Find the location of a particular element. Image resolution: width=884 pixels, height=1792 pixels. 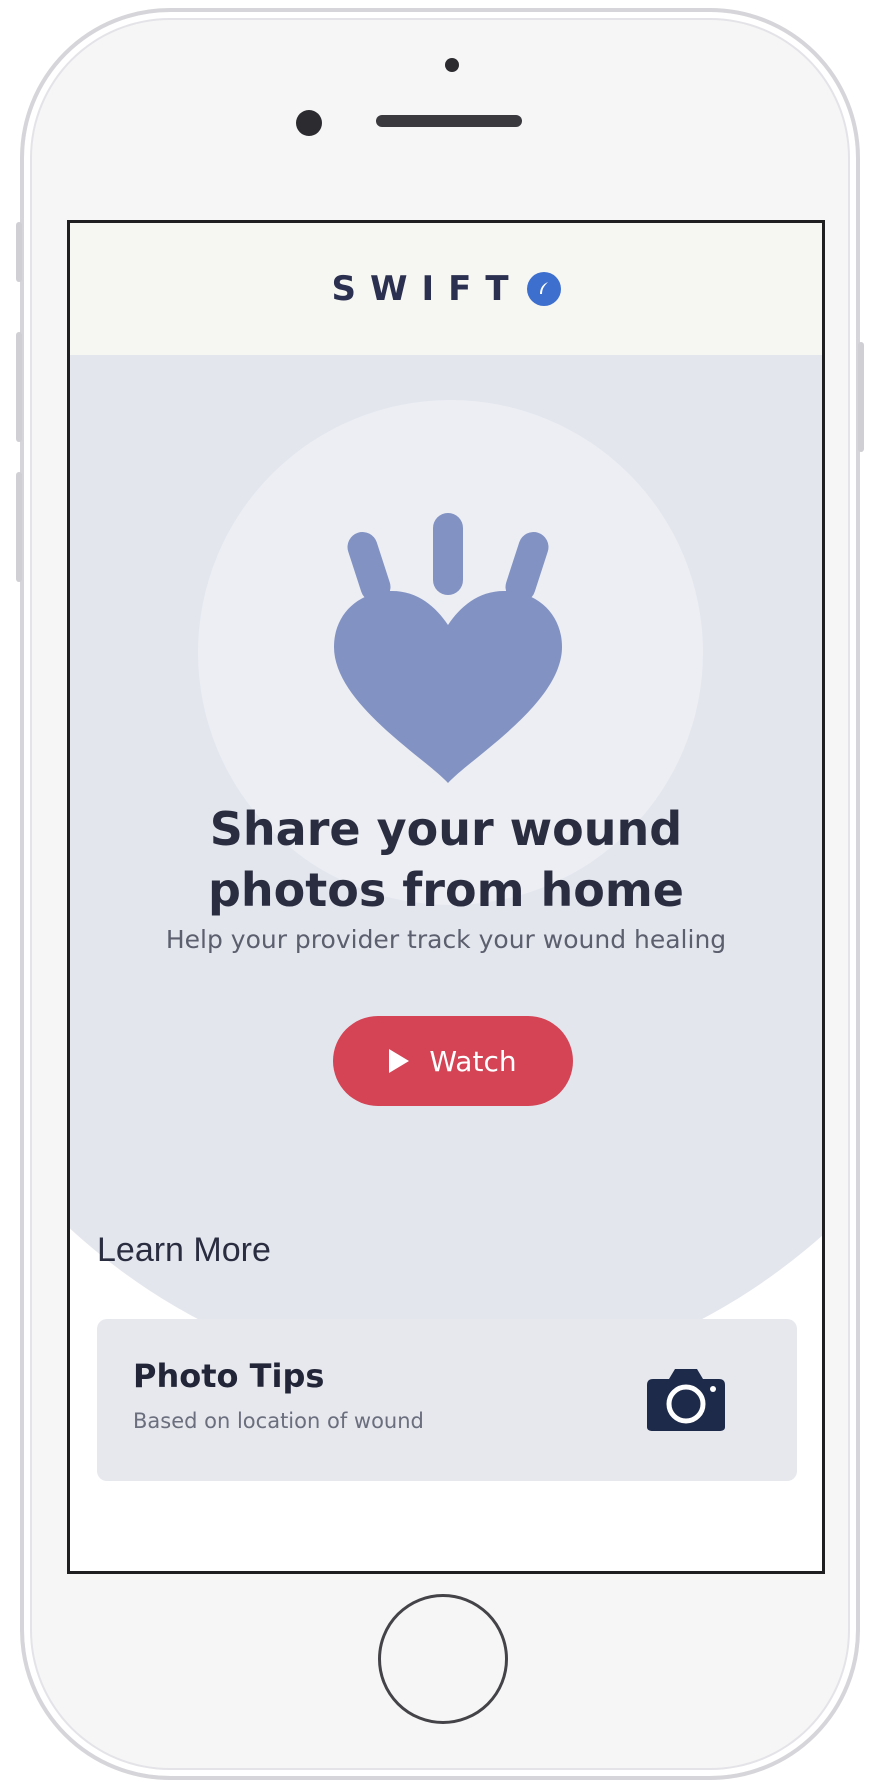

camera-icon is located at coordinates (686, 1400).